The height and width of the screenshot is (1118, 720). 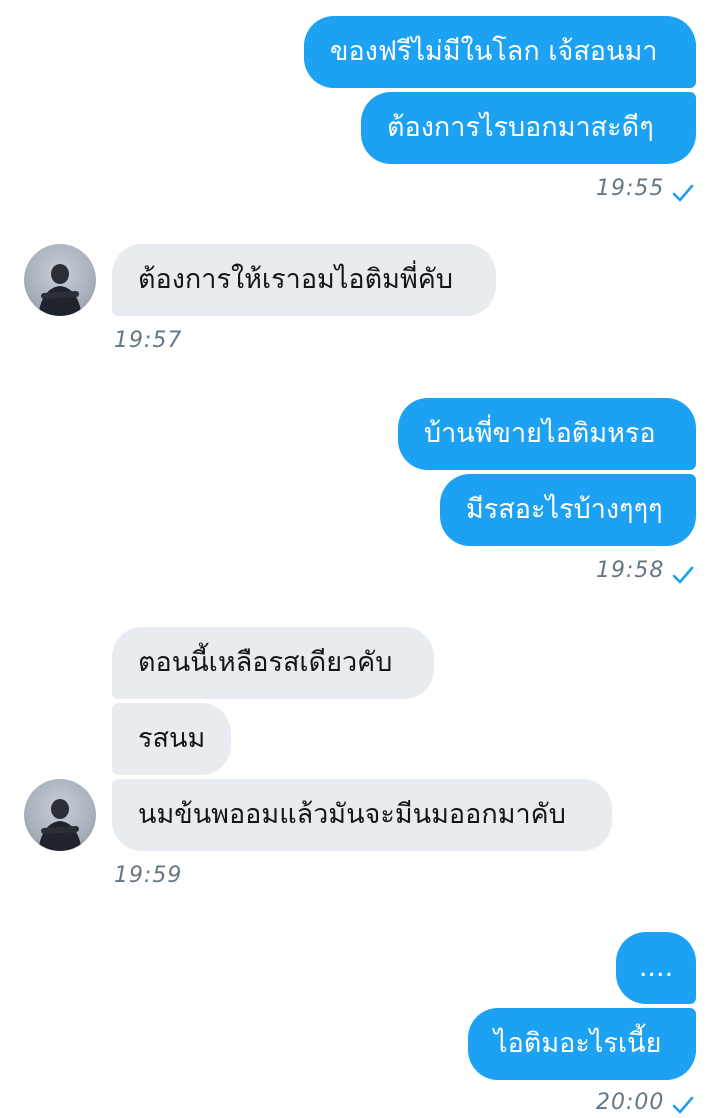 I want to click on message-bubble-outgoing: ต้องการไรบอกมาสะดีๆ, so click(x=528, y=128).